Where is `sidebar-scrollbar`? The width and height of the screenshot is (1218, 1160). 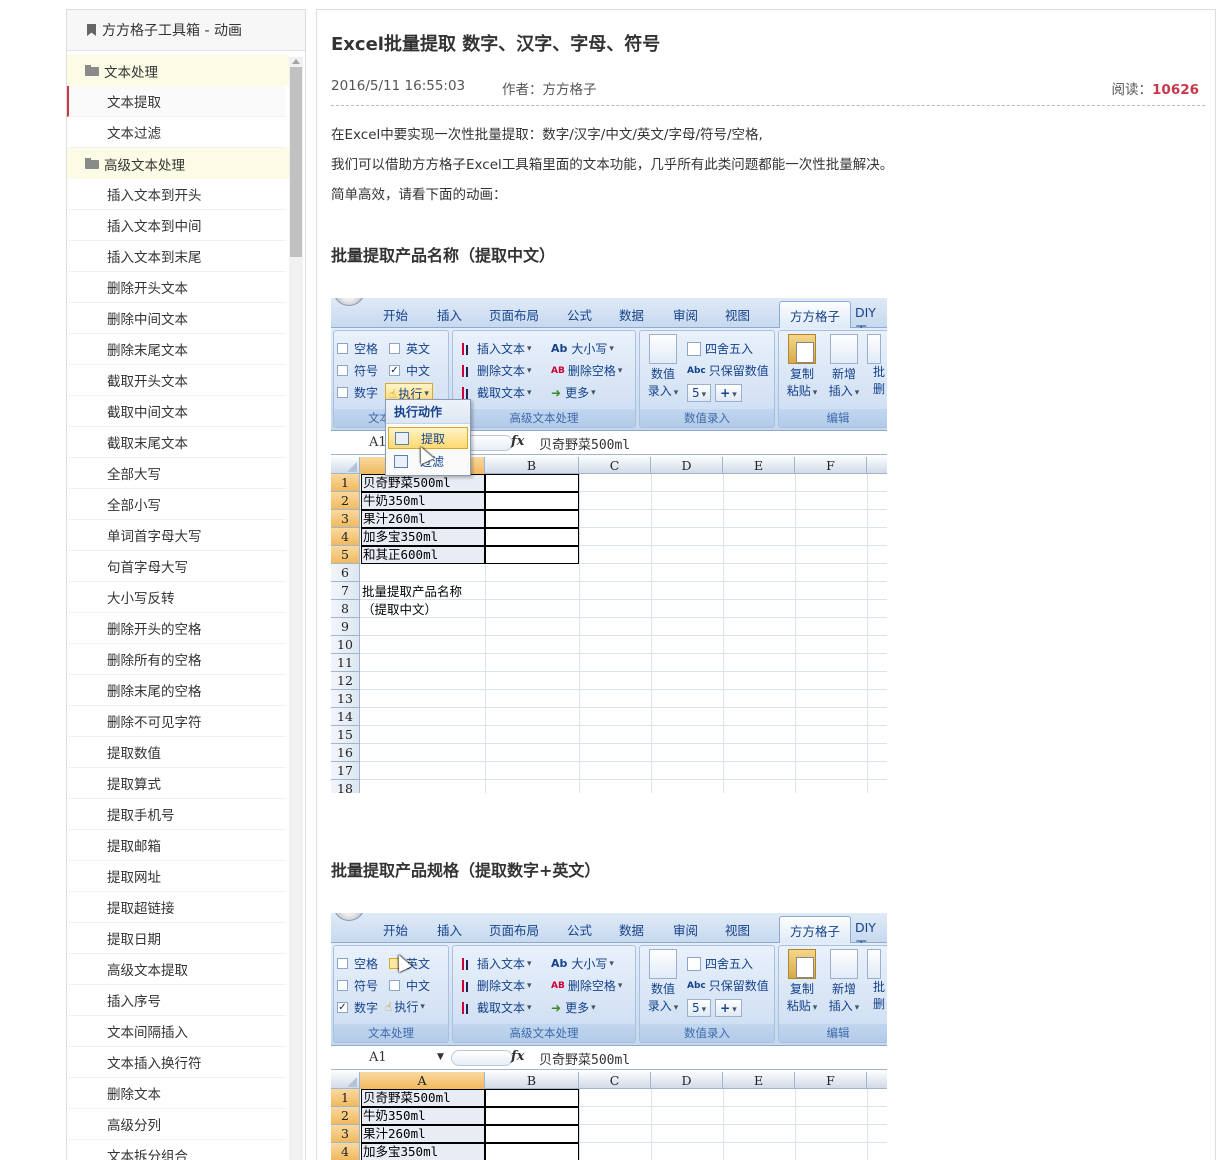
sidebar-scrollbar is located at coordinates (296, 608).